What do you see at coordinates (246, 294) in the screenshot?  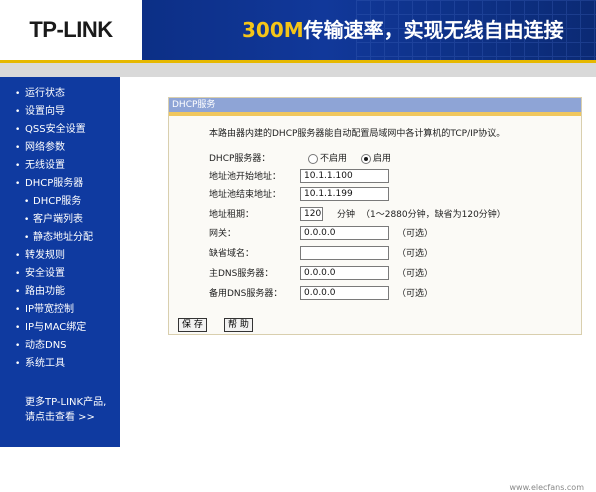 I see `secondary-dns-label: 备用DNS服务器：` at bounding box center [246, 294].